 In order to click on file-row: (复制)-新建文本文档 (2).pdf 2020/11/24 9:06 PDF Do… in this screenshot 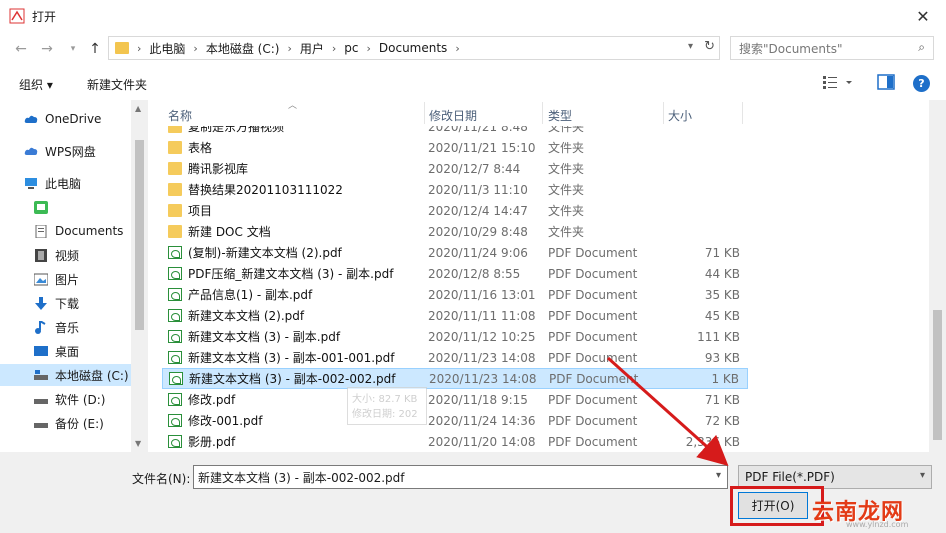, I will do `click(455, 252)`.